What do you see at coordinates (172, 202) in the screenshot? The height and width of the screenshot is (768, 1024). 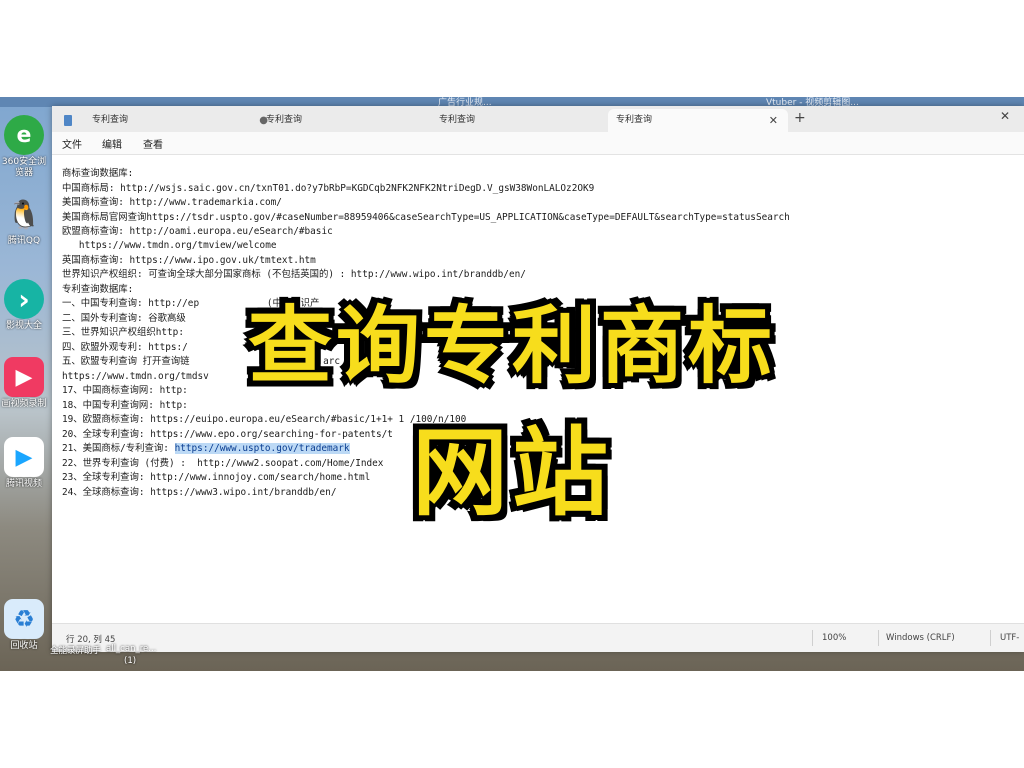 I see `text-line: 美国商标查询: http://www.trademarkia.com/` at bounding box center [172, 202].